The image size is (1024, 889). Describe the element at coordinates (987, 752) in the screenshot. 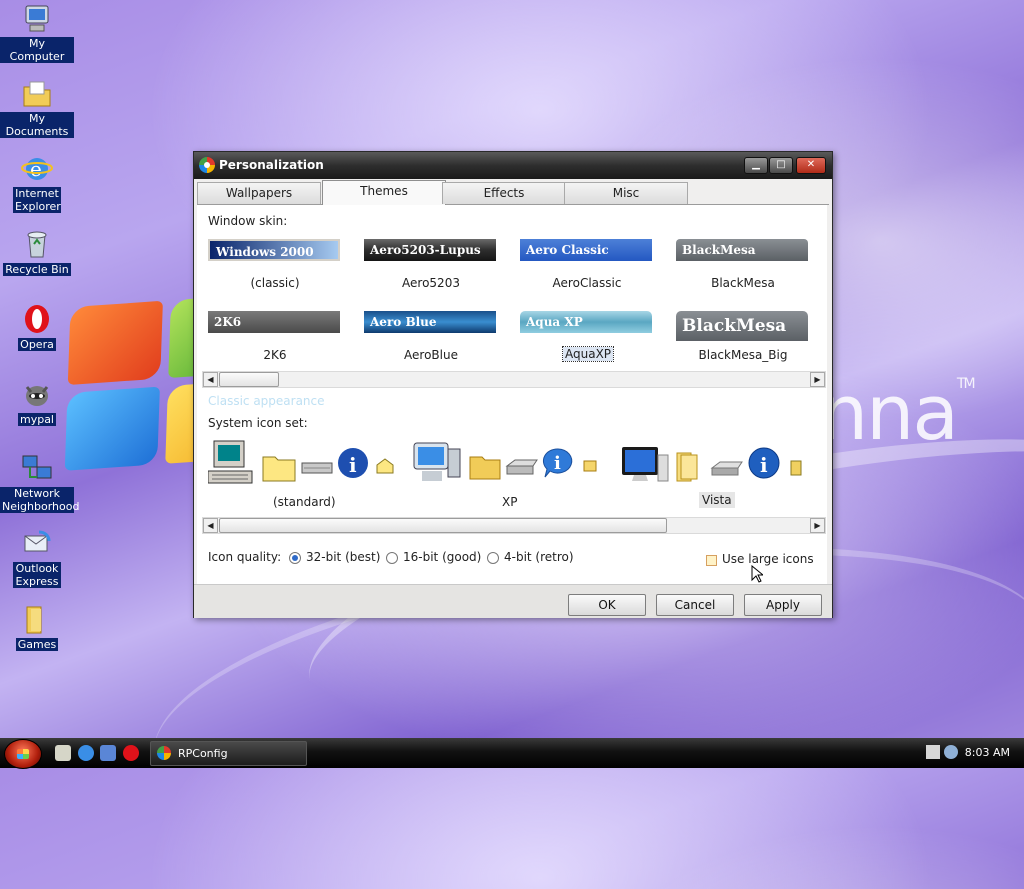

I see `clock: 8:03 AM` at that location.